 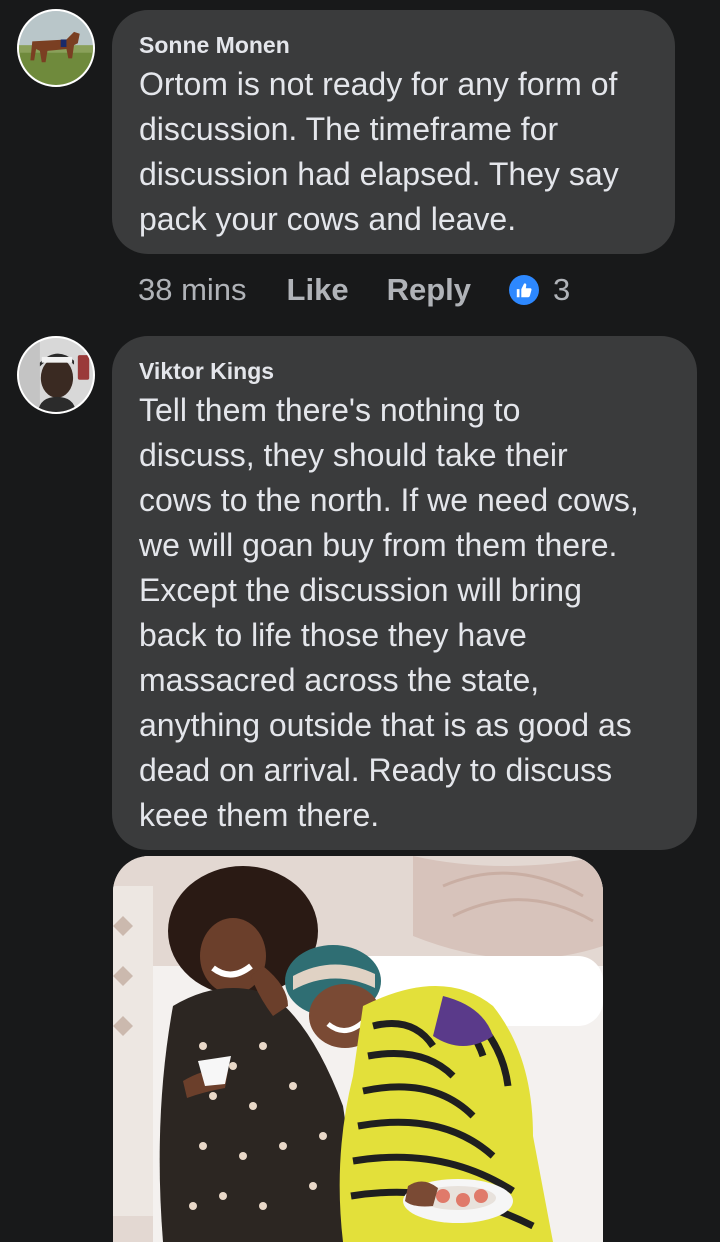 I want to click on comment-actions: 38 mins Like Reply 3, so click(x=354, y=290).